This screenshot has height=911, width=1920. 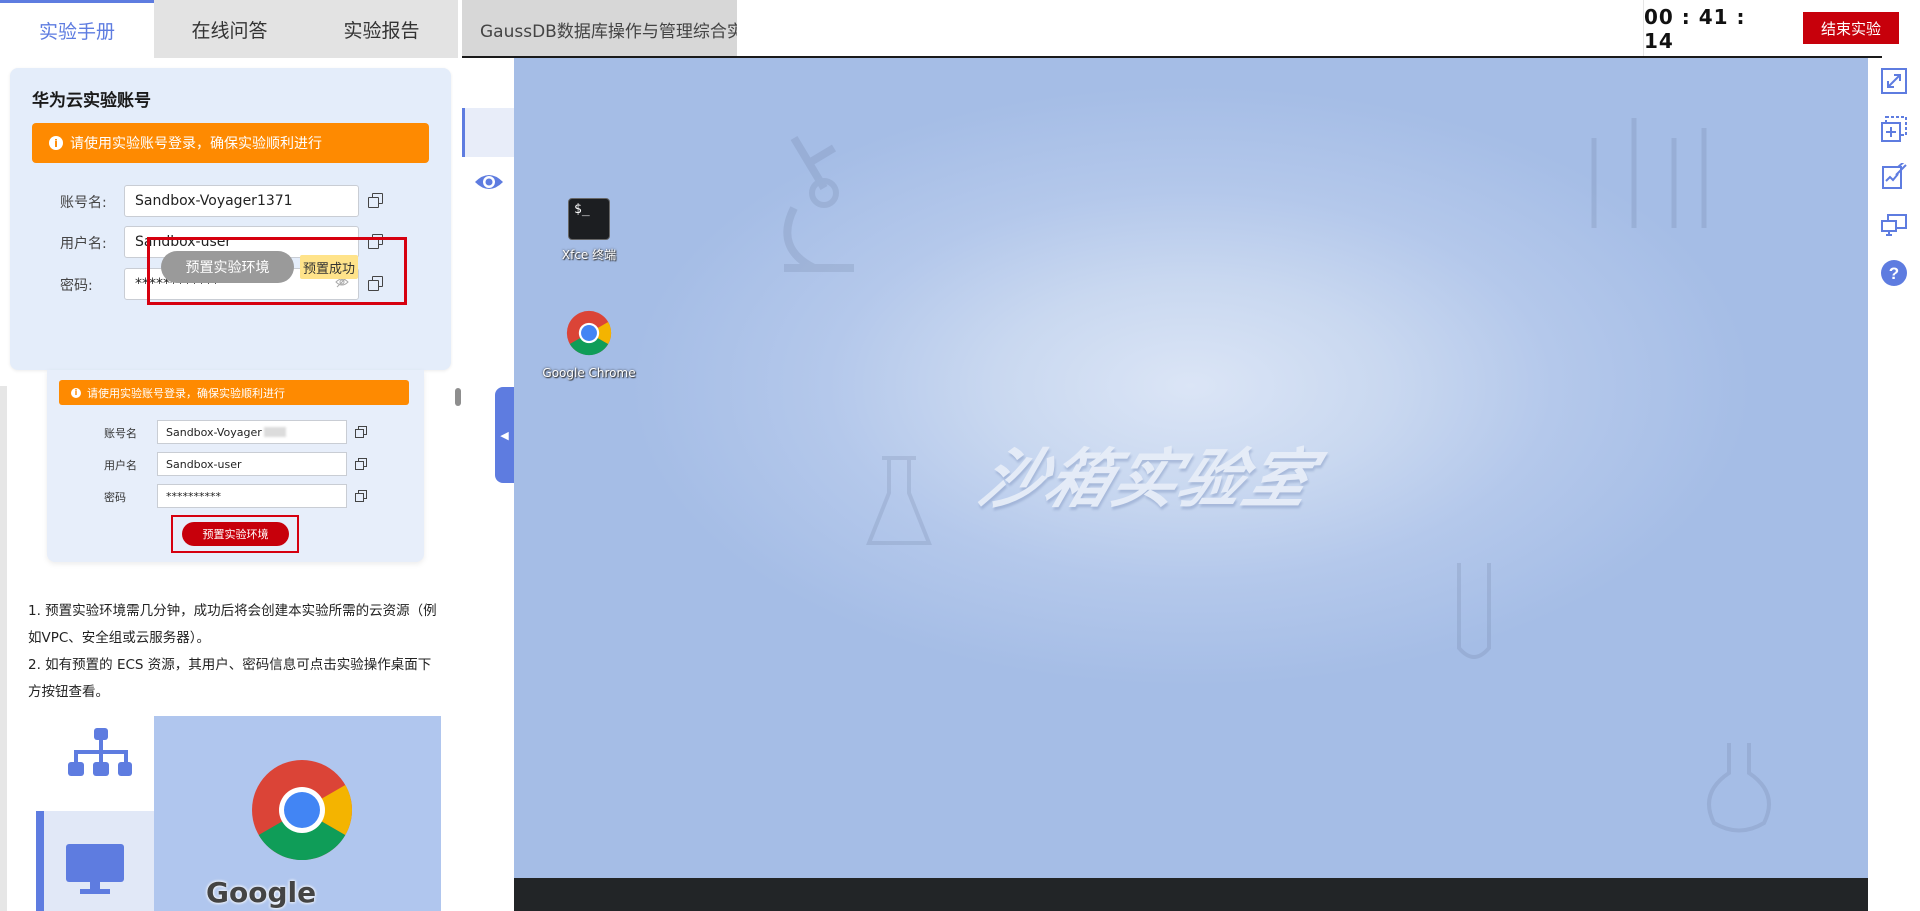 I want to click on sandbox-watermark: 沙箱实验室, so click(x=1147, y=480).